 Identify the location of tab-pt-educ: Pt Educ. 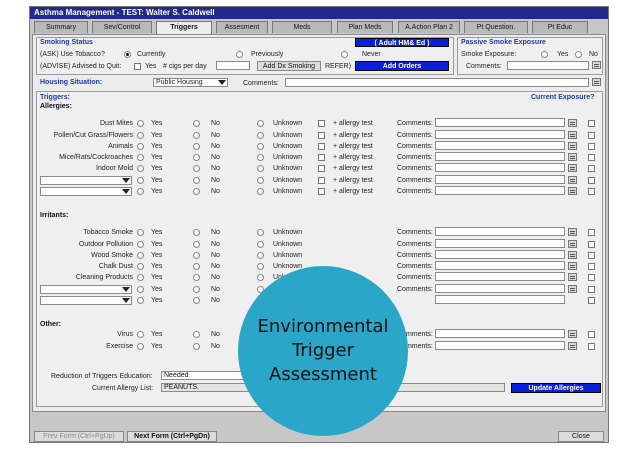
(560, 27).